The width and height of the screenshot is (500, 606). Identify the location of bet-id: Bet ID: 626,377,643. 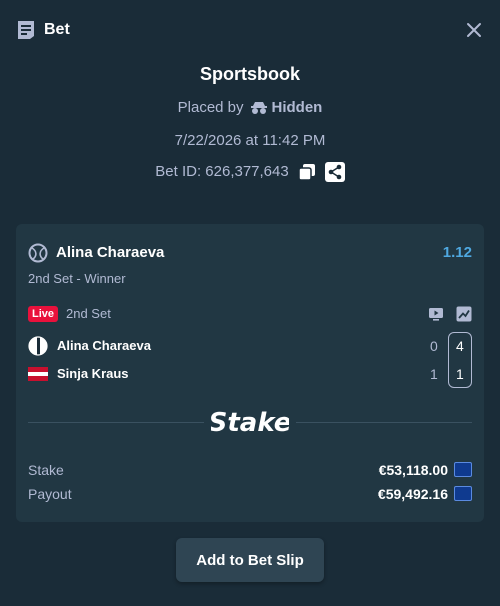
(222, 171).